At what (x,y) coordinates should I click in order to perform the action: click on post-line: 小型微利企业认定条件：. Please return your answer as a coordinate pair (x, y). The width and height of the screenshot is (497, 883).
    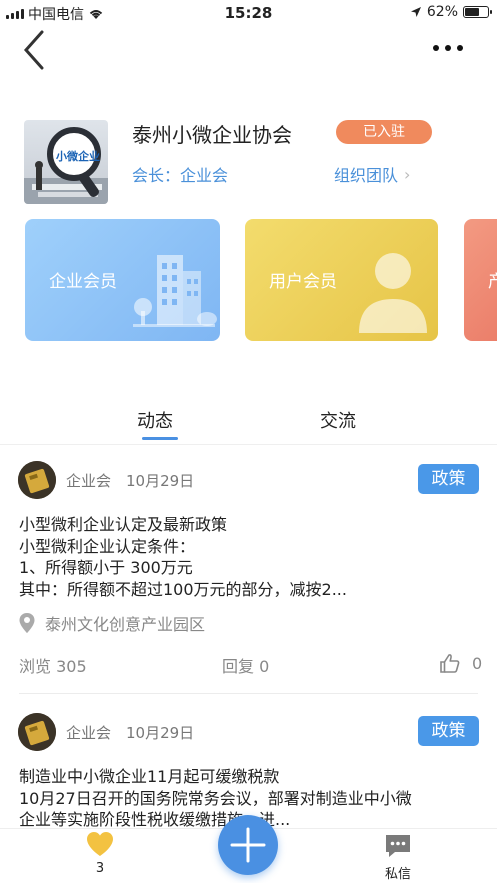
    Looking at the image, I should click on (107, 546).